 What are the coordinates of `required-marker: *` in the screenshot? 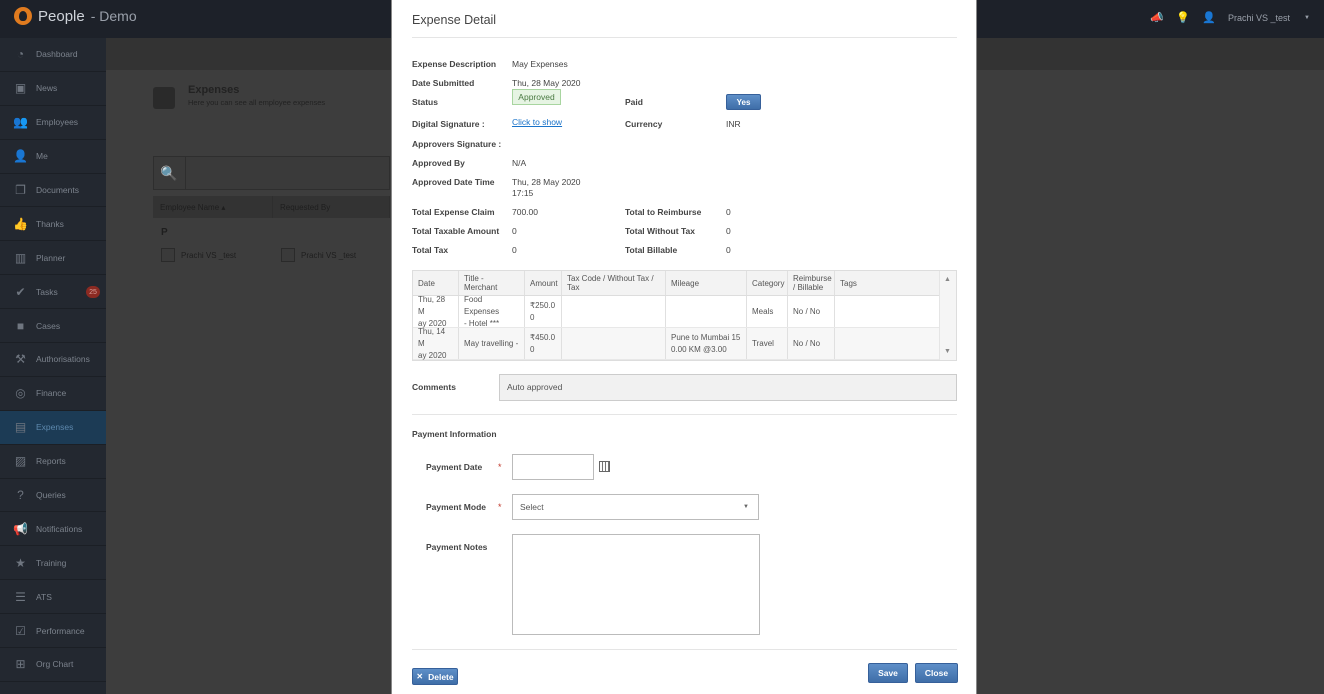 It's located at (500, 507).